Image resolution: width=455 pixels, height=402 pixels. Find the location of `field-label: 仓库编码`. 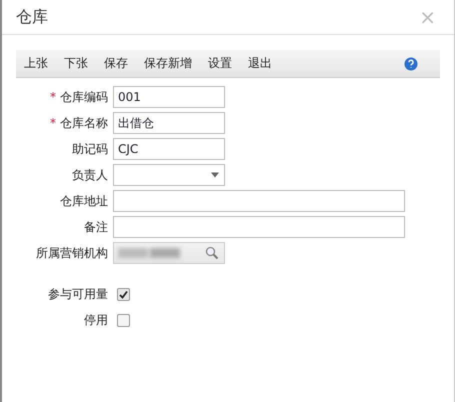

field-label: 仓库编码 is located at coordinates (84, 97).